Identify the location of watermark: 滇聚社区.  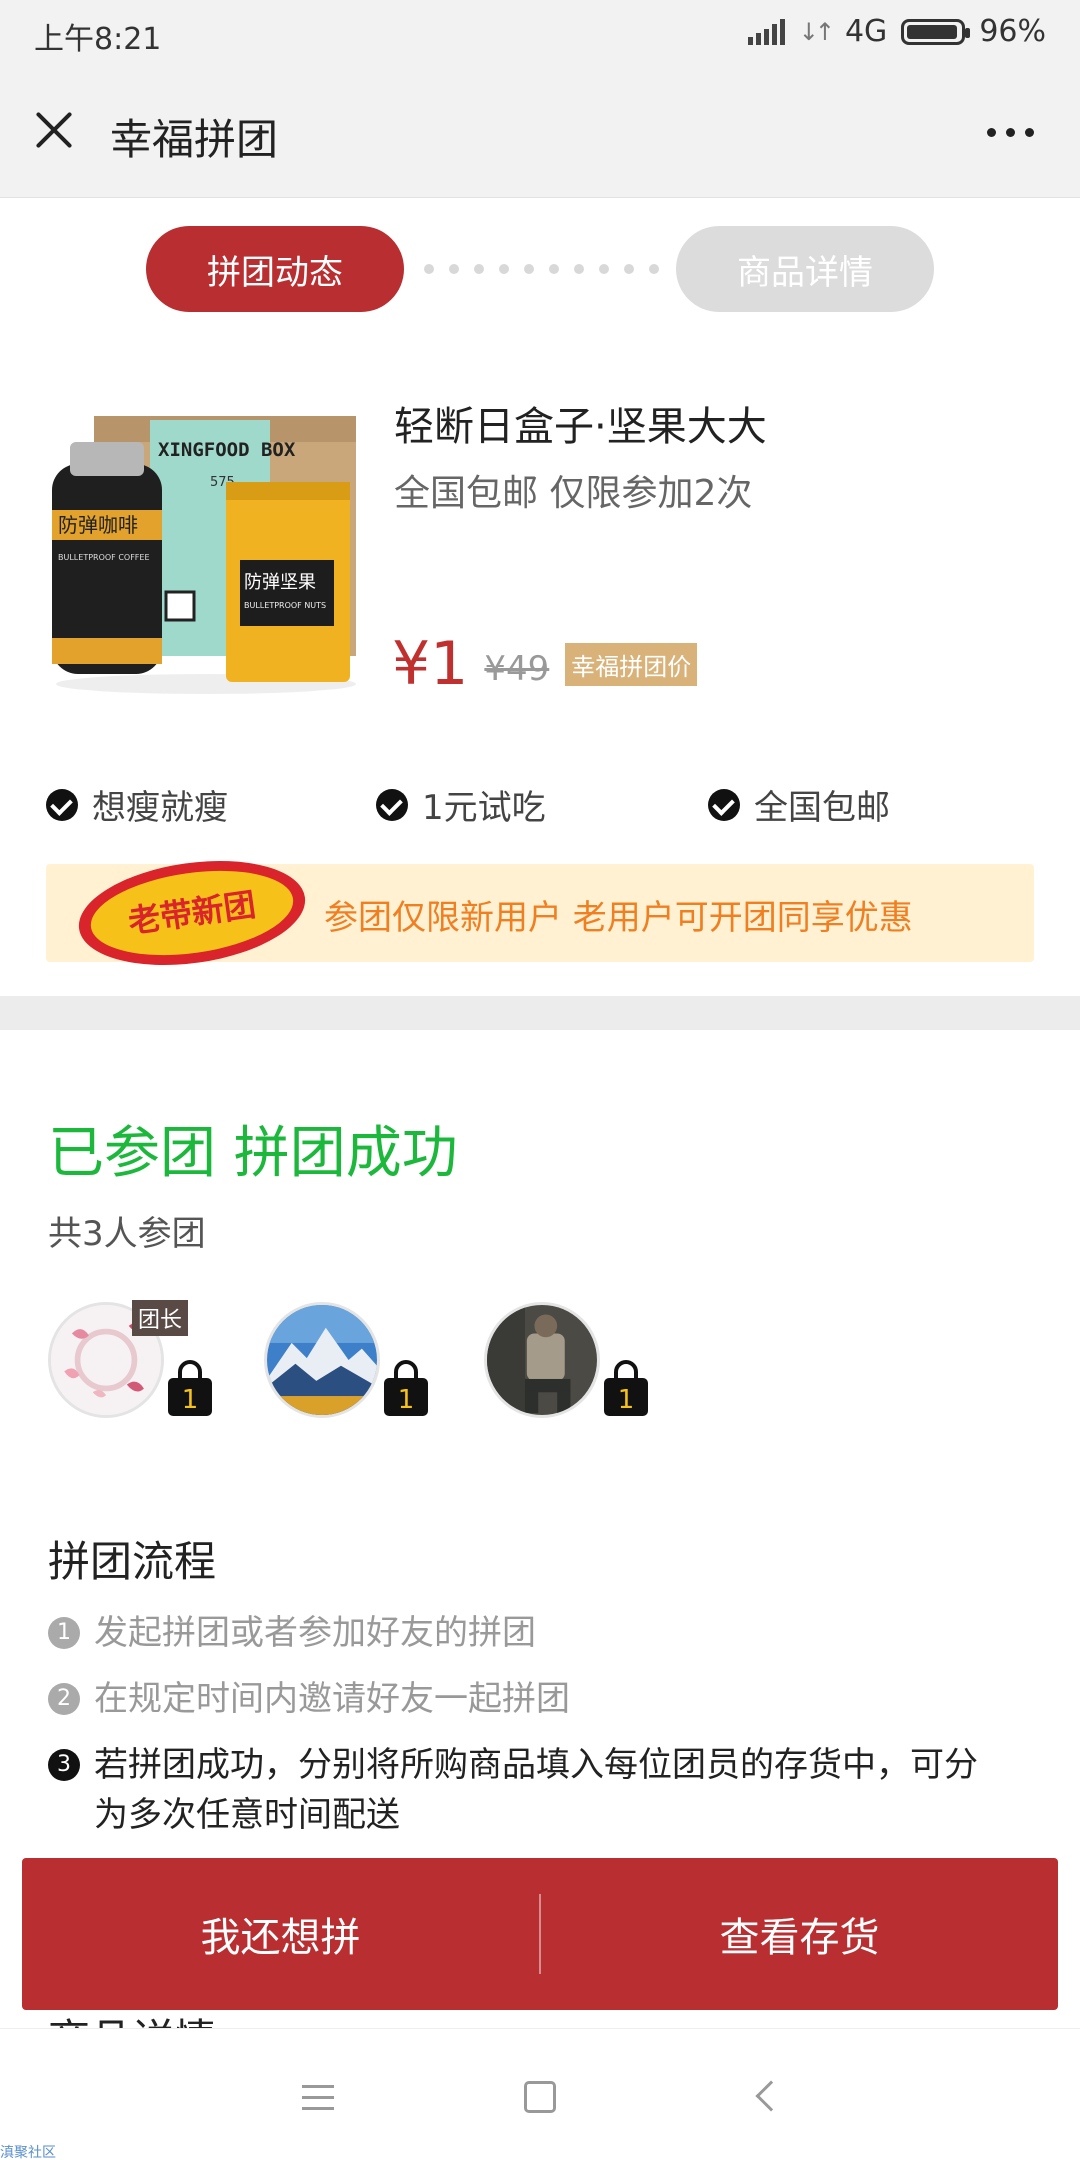
(28, 2152).